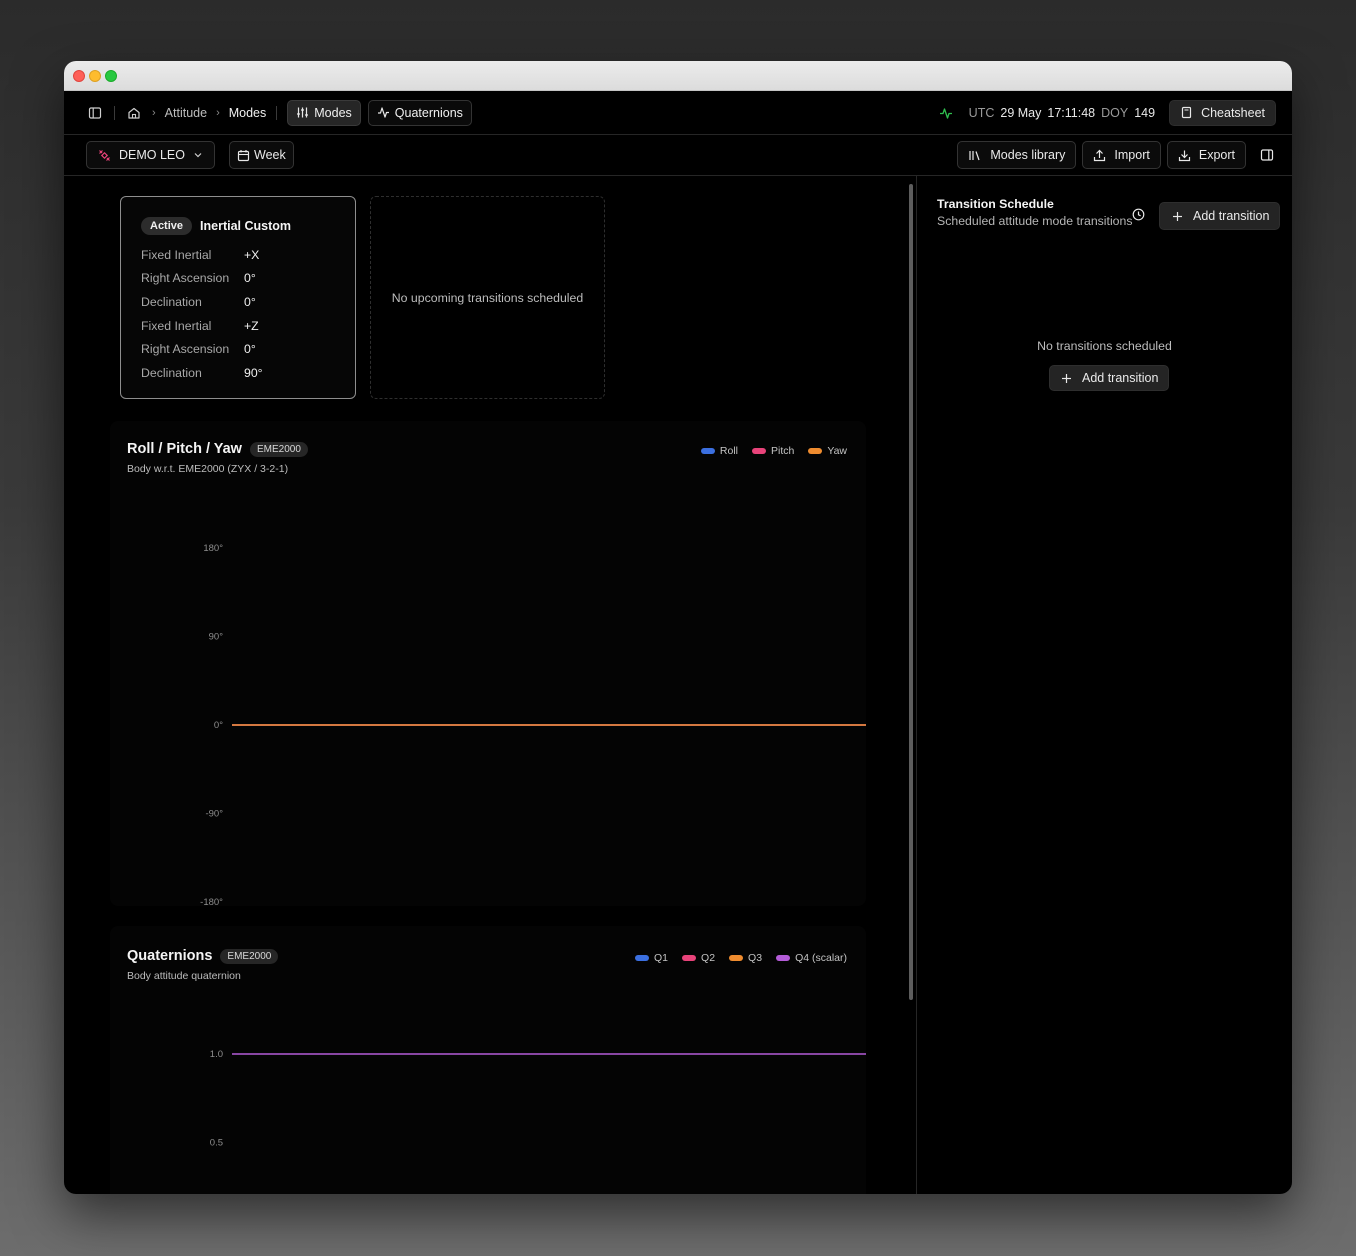 Image resolution: width=1356 pixels, height=1256 pixels. Describe the element at coordinates (1021, 112) in the screenshot. I see `utc-date: 29 May` at that location.